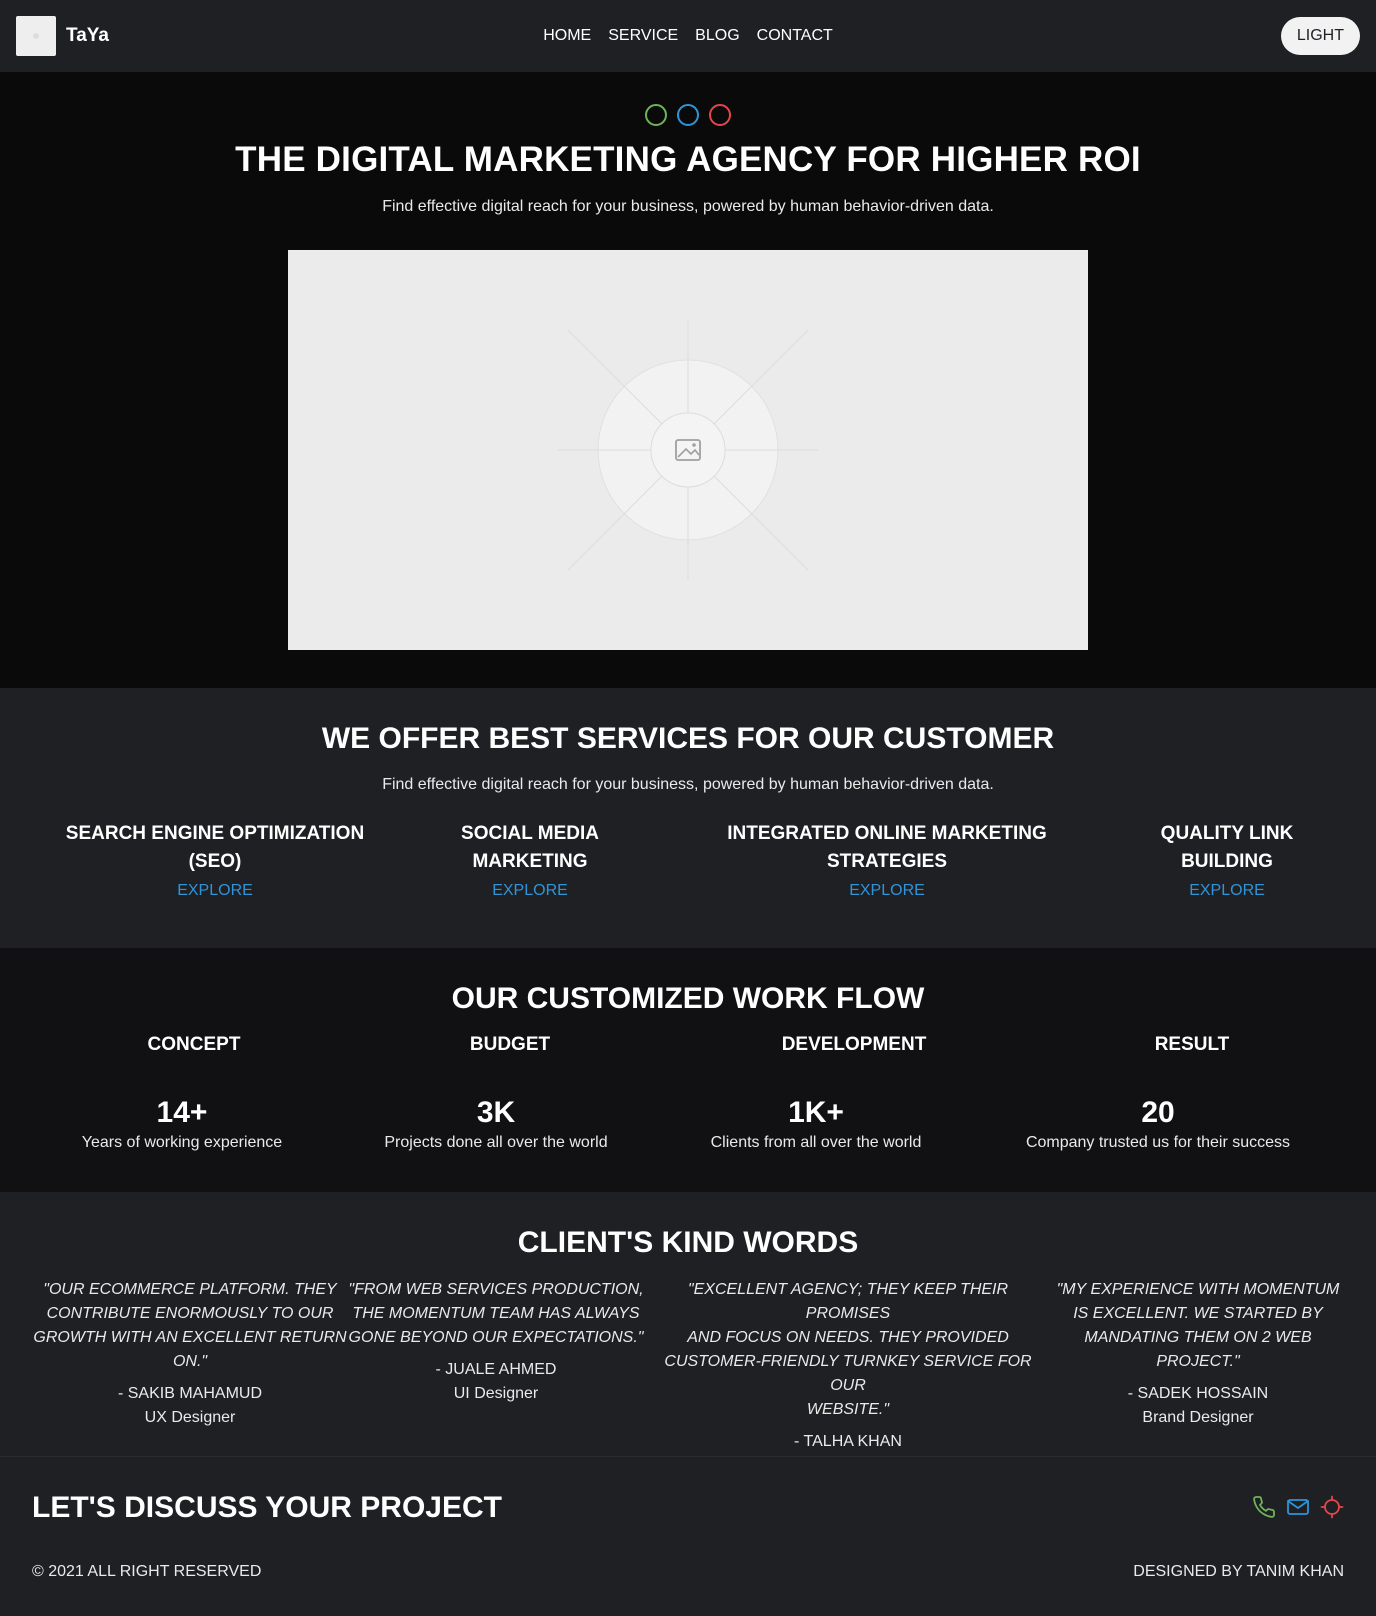 This screenshot has height=1616, width=1376. I want to click on stat-value: 1K+, so click(816, 1112).